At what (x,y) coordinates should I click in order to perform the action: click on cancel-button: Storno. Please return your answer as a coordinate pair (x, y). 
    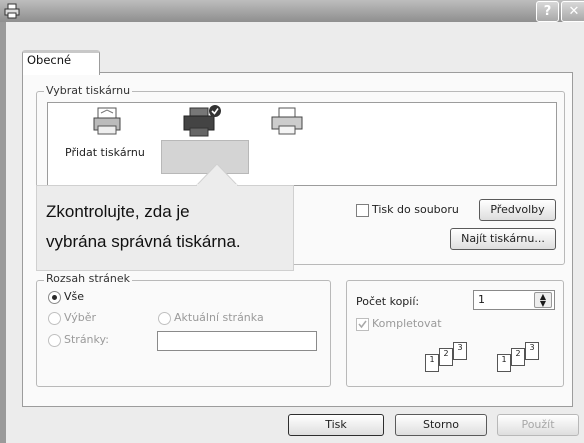
    Looking at the image, I should click on (441, 425).